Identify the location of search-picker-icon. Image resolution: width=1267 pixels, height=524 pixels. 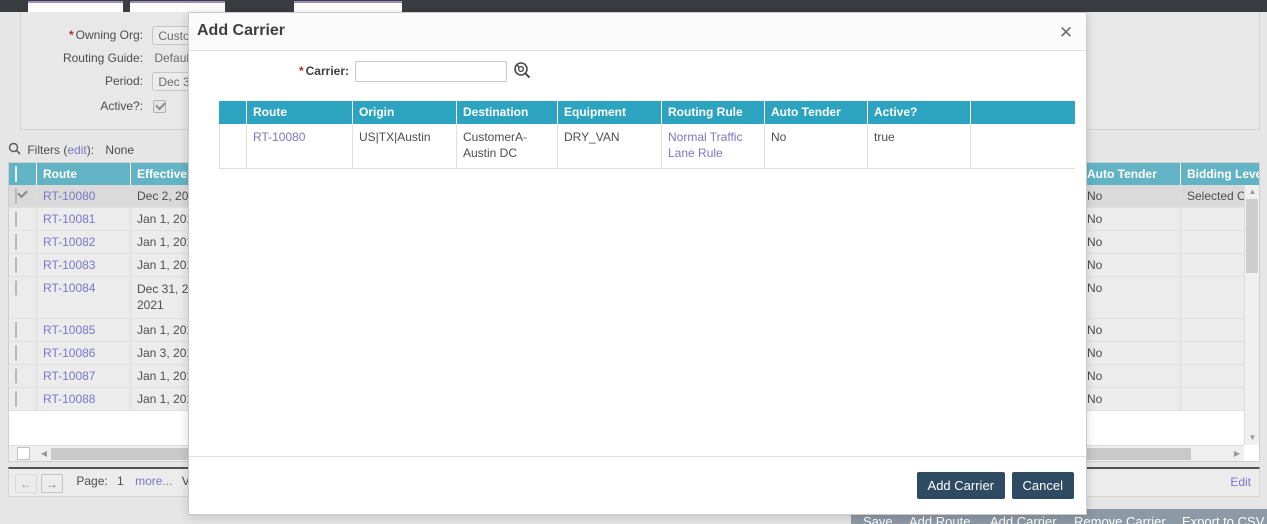
(522, 71).